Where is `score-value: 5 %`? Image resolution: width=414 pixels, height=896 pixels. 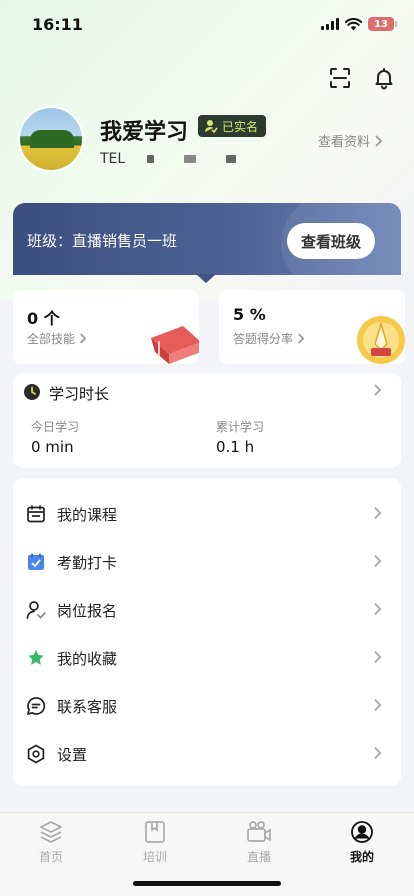
score-value: 5 % is located at coordinates (249, 314).